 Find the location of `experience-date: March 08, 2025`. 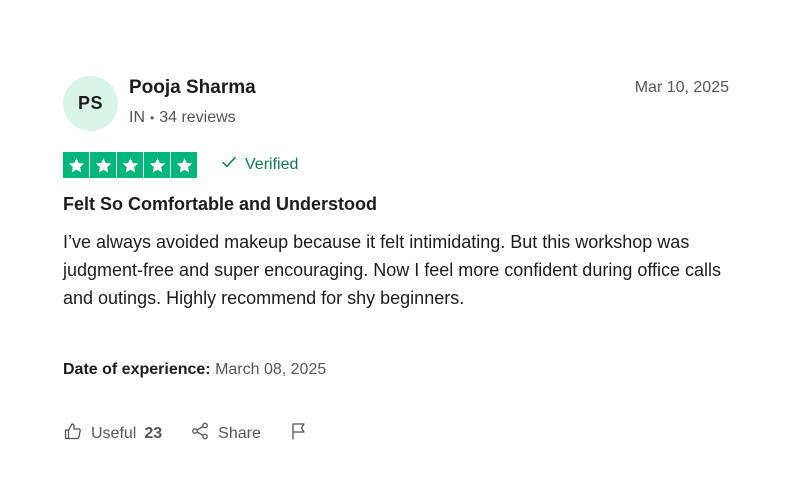

experience-date: March 08, 2025 is located at coordinates (271, 369).